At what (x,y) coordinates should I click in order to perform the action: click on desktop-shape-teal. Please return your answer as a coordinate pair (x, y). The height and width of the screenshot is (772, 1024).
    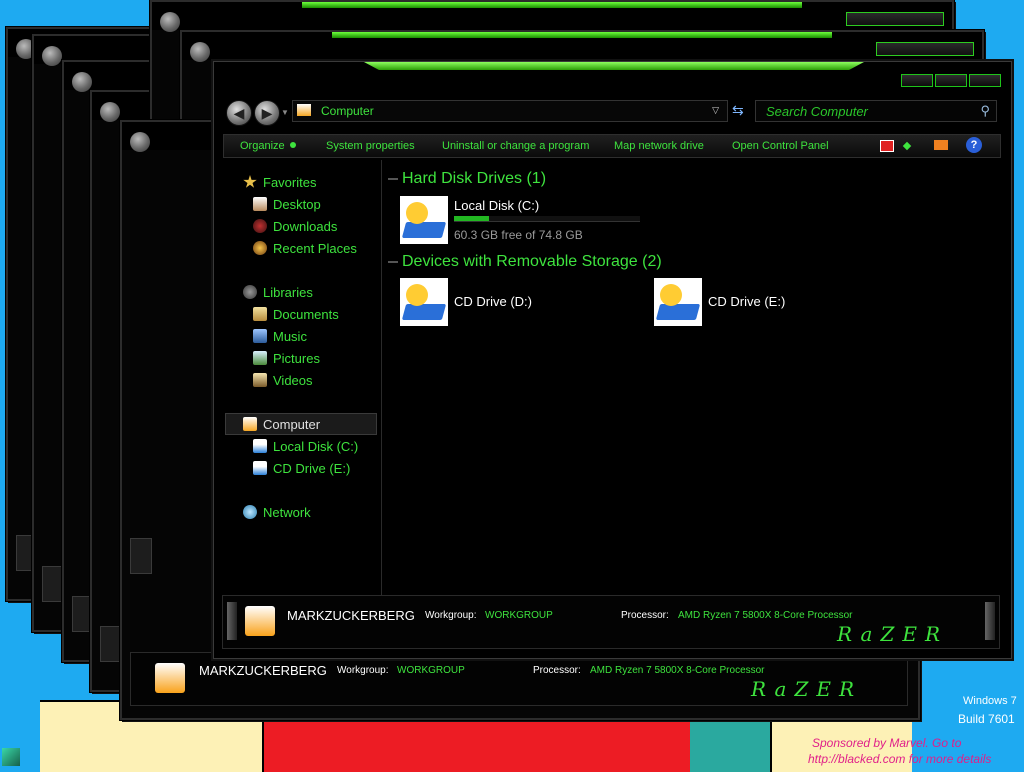
    Looking at the image, I should click on (730, 742).